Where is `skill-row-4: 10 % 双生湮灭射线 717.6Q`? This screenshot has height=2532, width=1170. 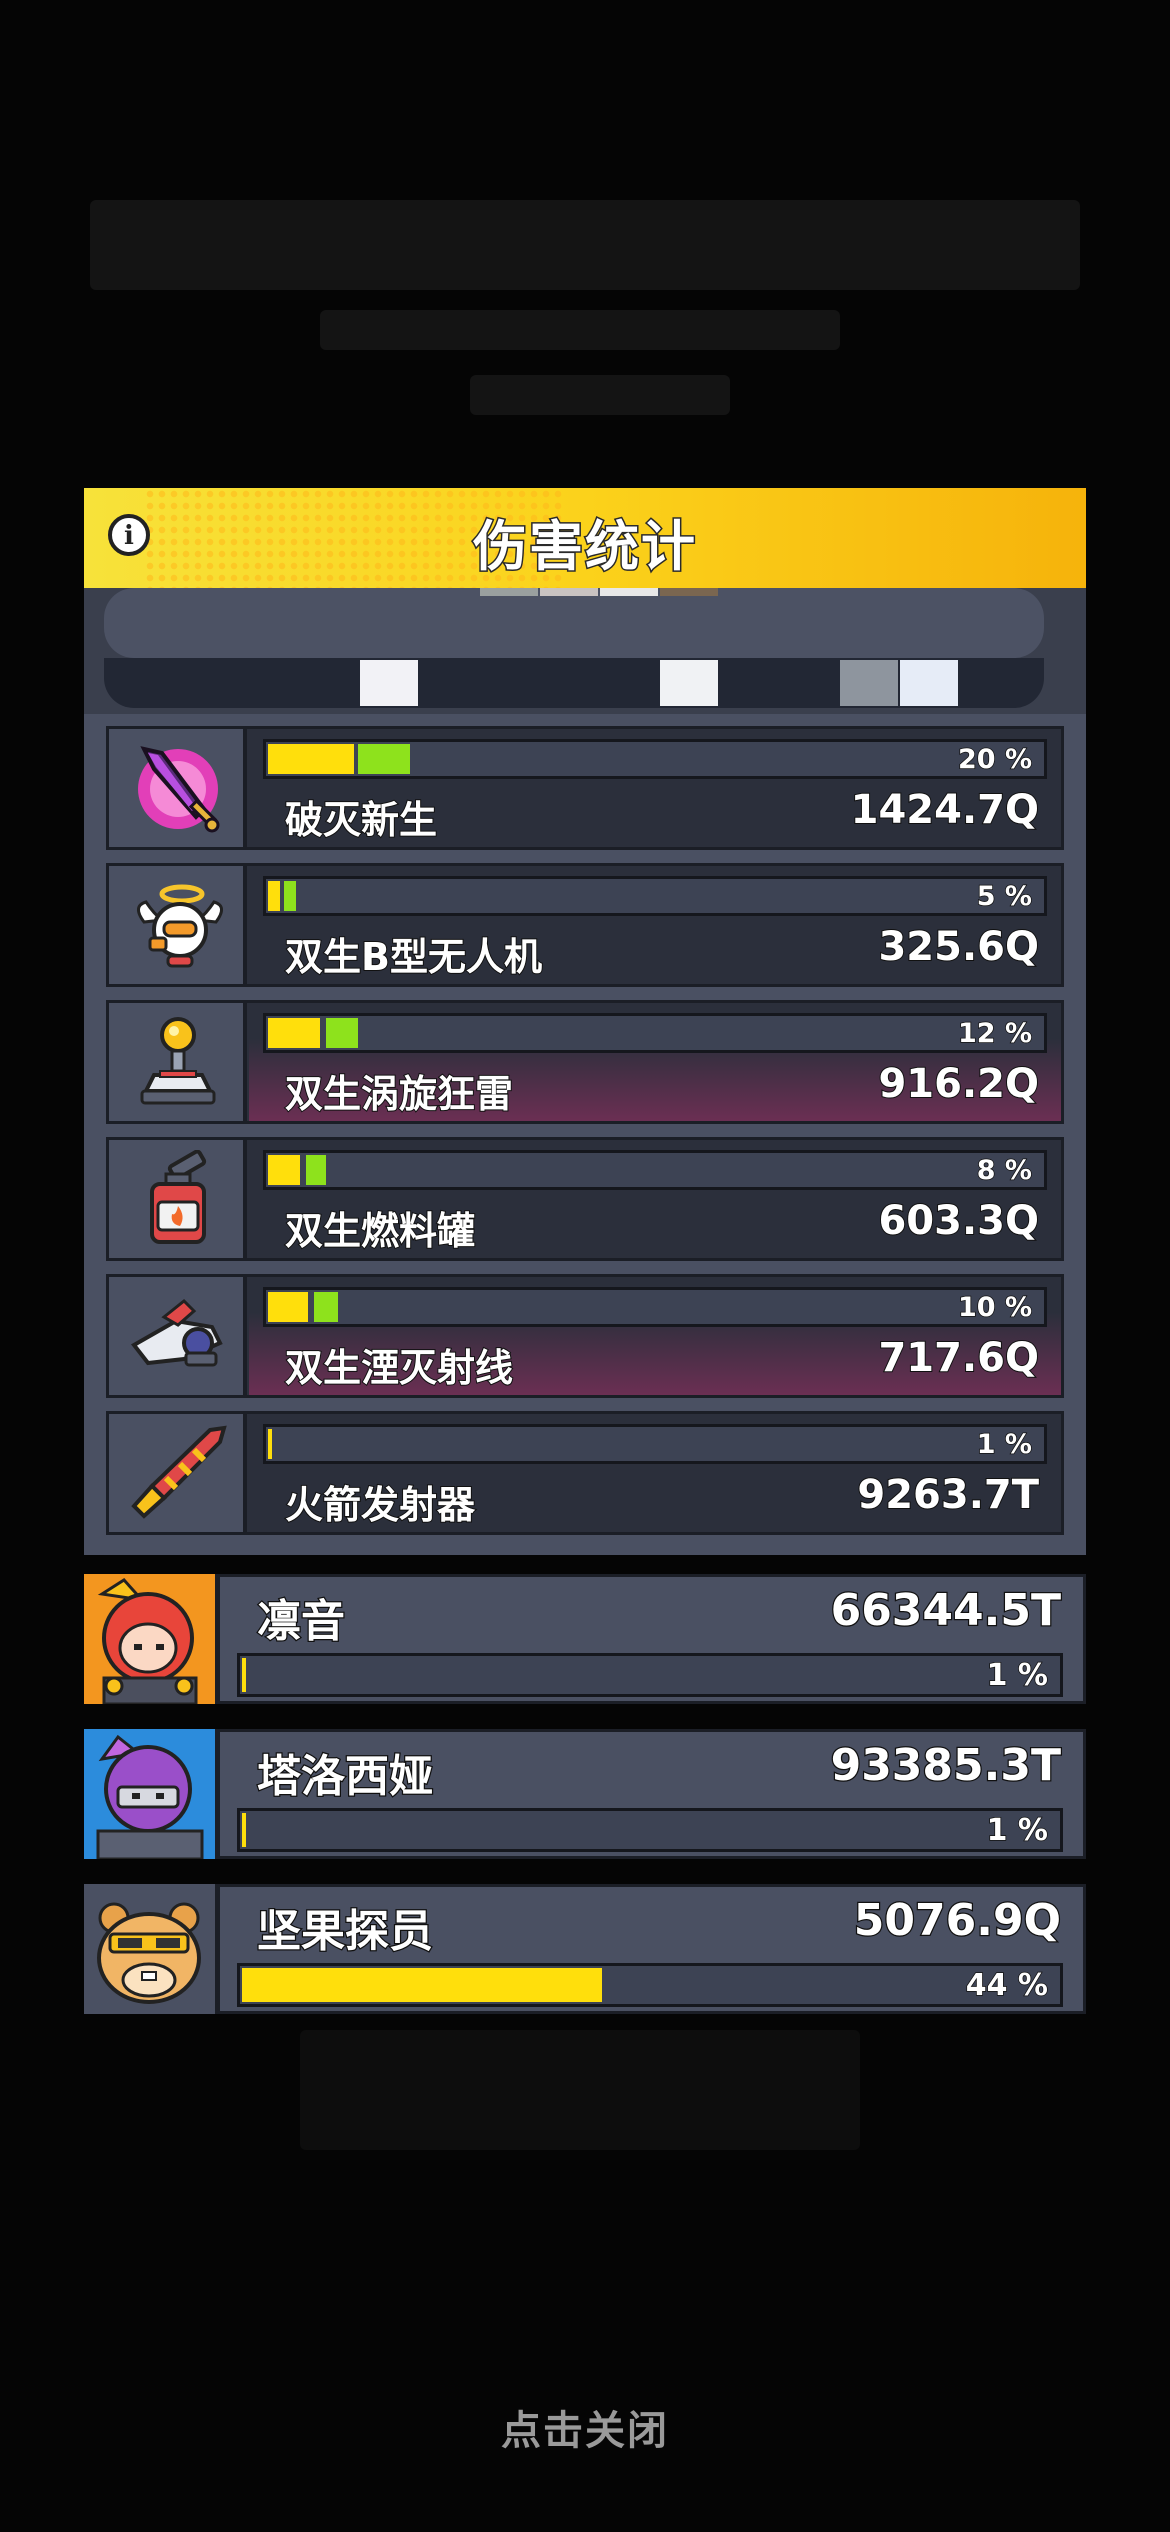
skill-row-4: 10 % 双生湮灭射线 717.6Q is located at coordinates (585, 1336).